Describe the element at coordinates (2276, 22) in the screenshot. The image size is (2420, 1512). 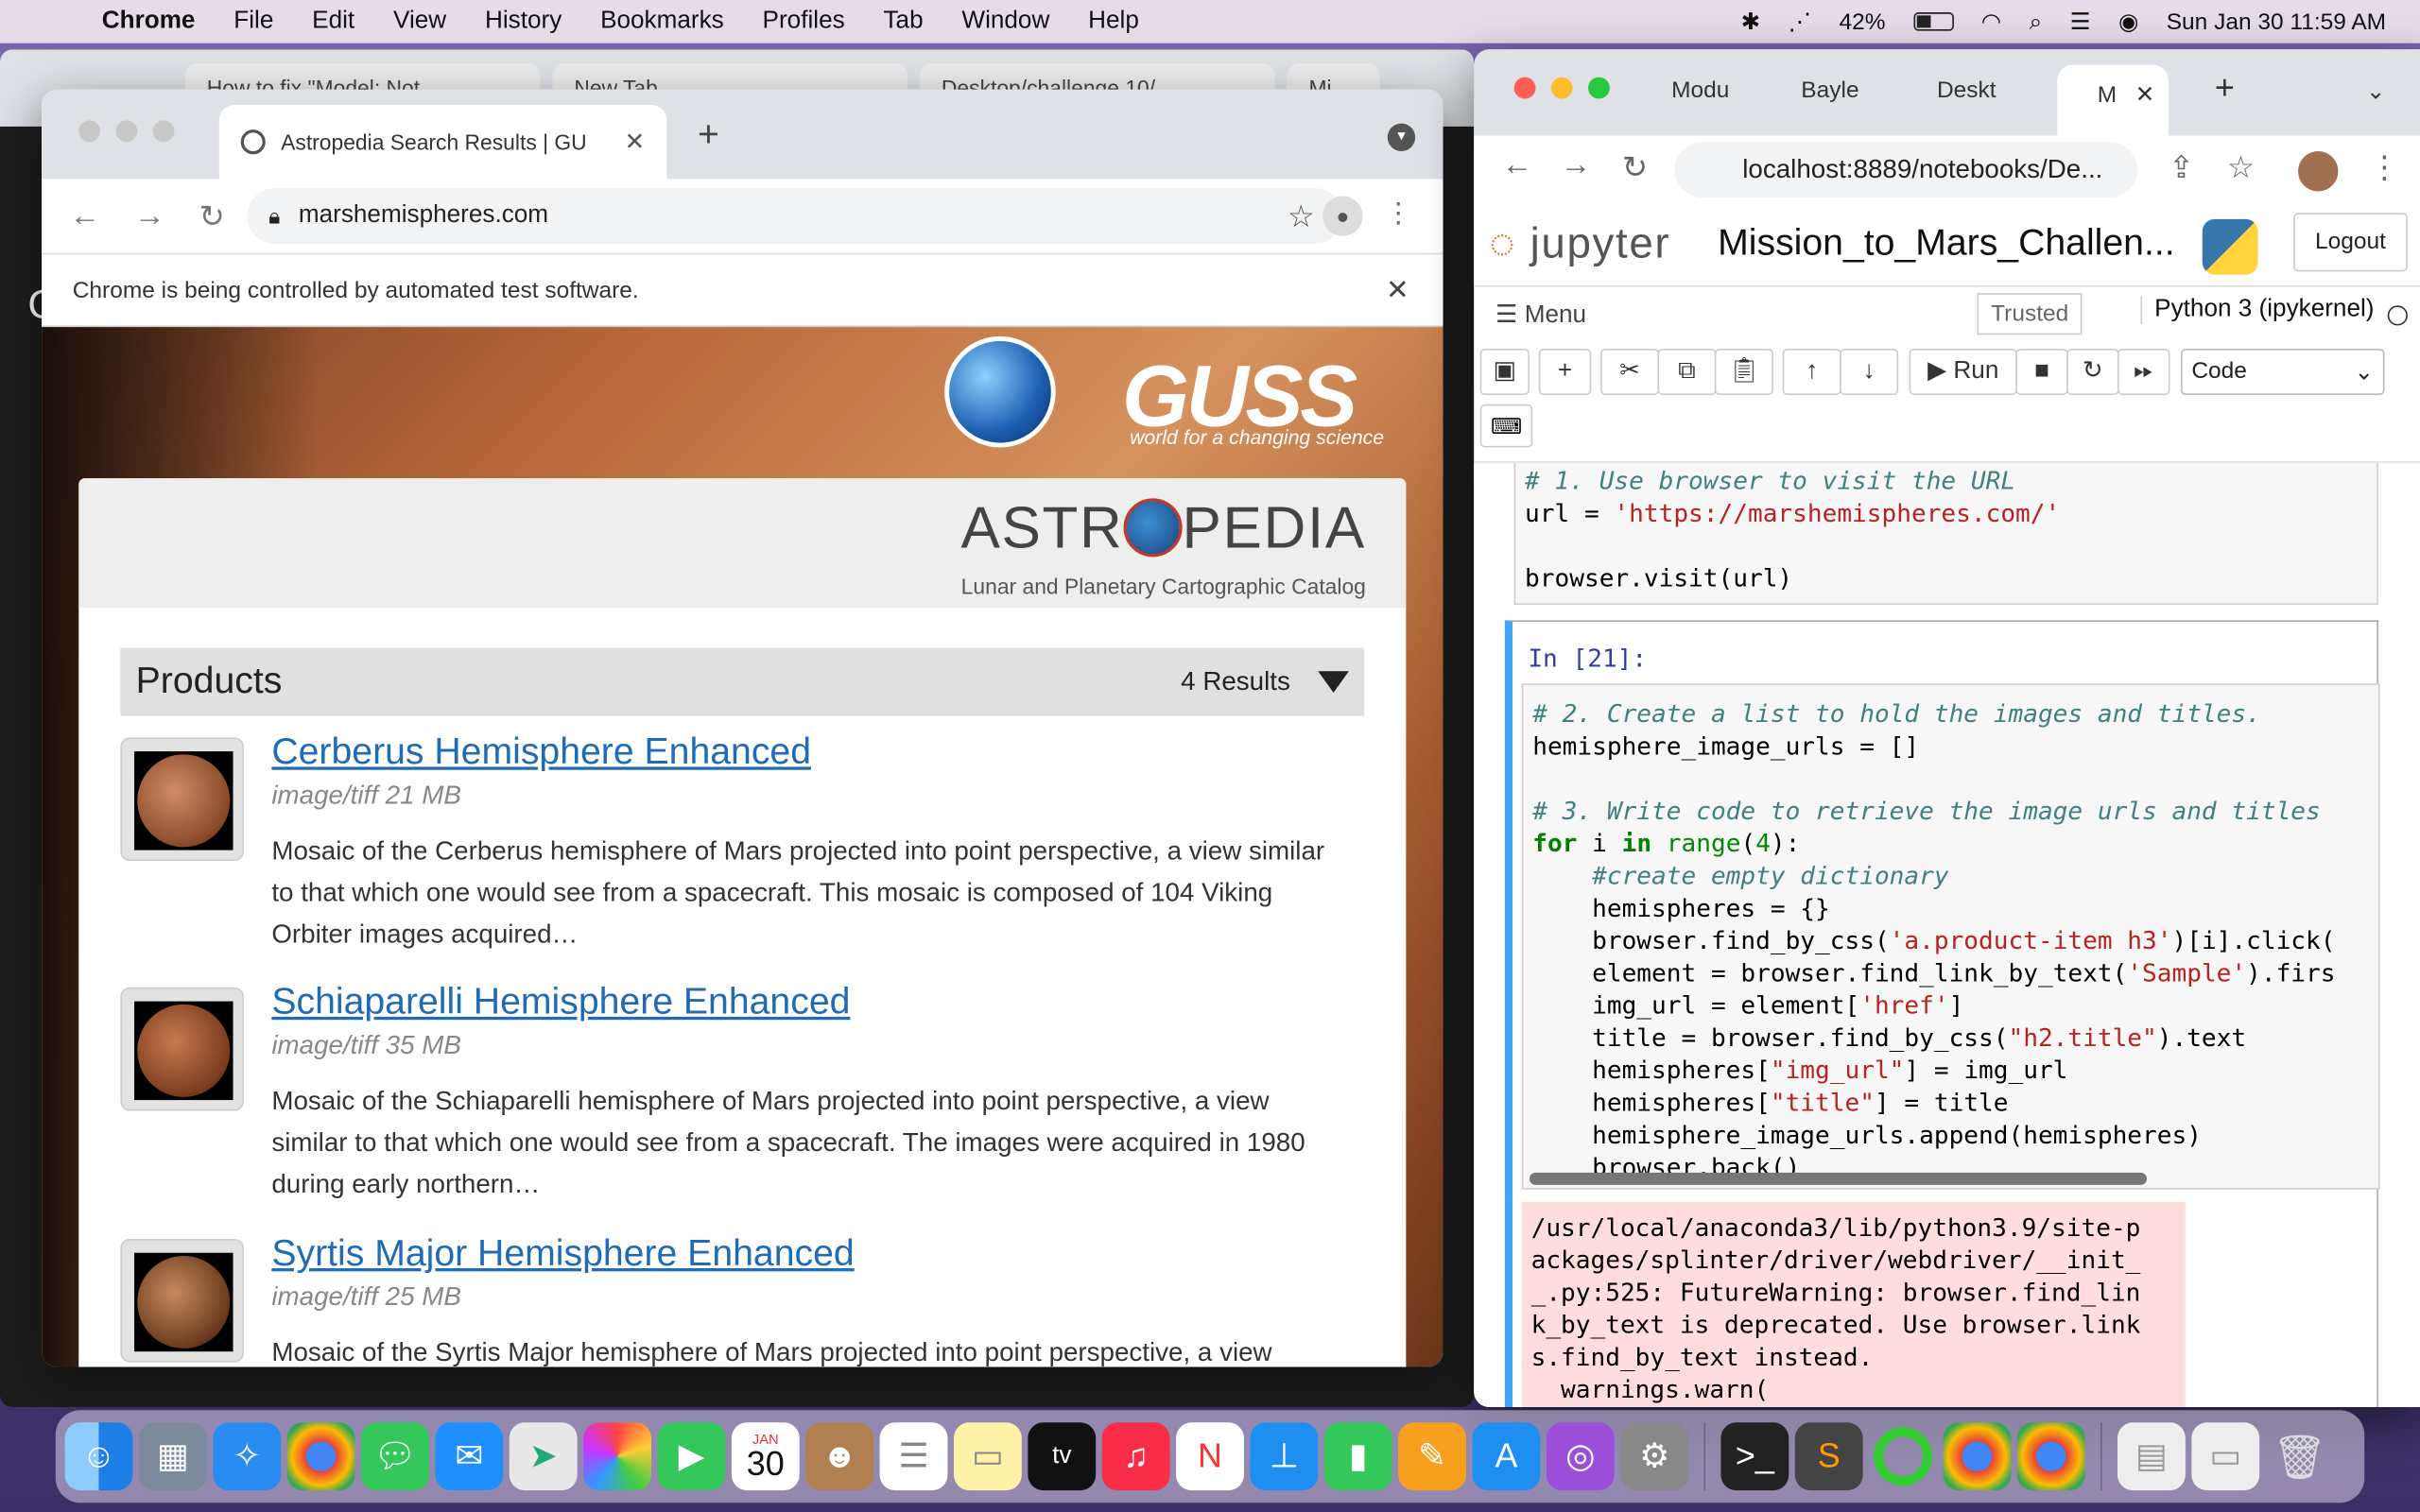
I see `menu-clock: Sun Jan 30 11:59 AM` at that location.